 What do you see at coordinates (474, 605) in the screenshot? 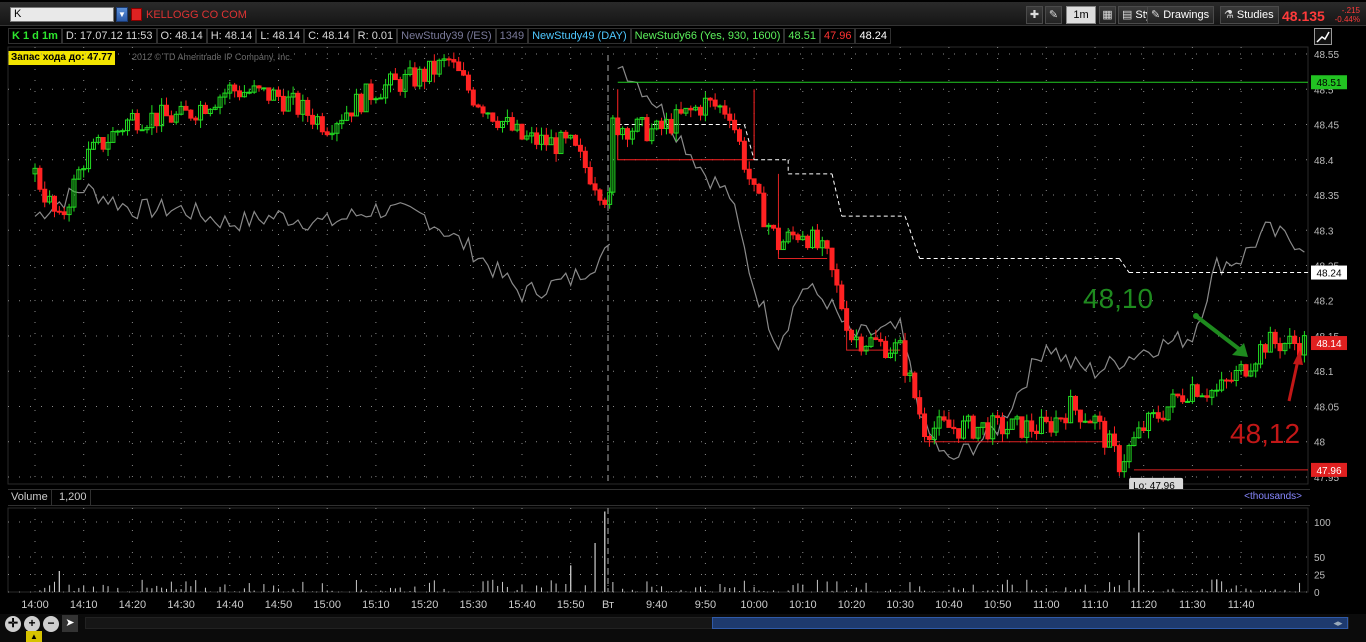
I see `x-tick-label: 15:30` at bounding box center [474, 605].